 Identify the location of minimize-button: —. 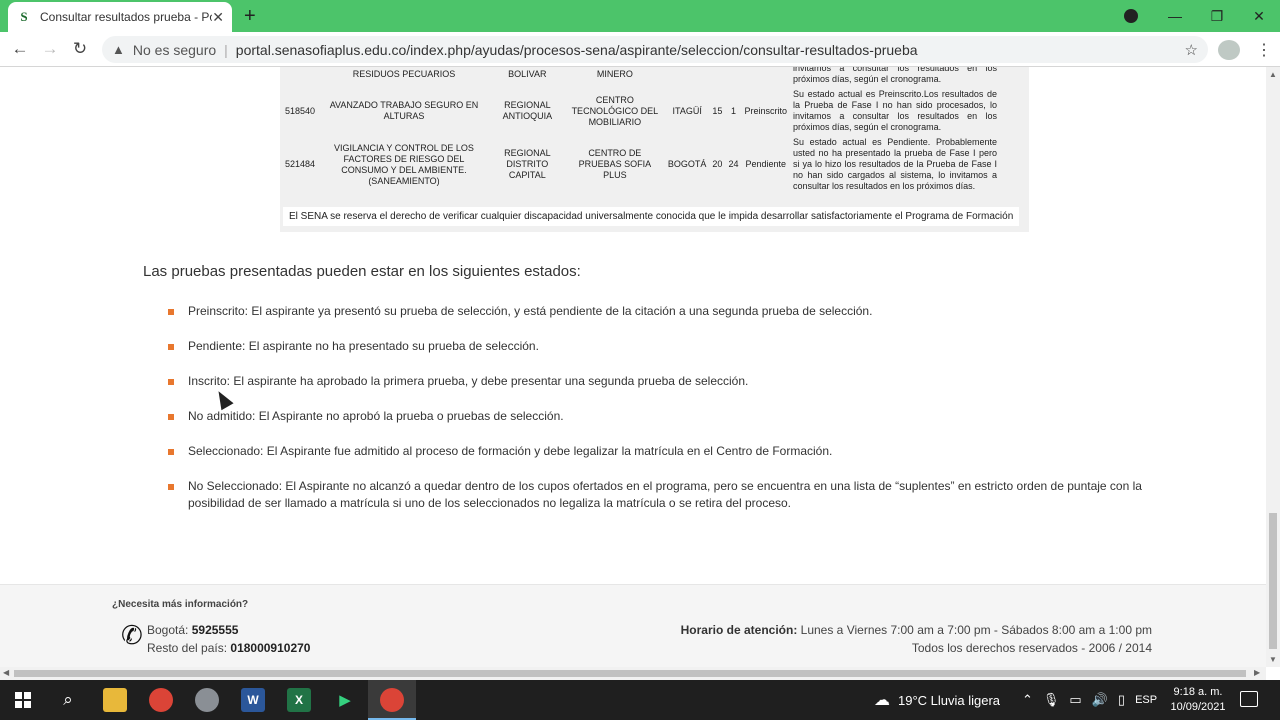
(1175, 16).